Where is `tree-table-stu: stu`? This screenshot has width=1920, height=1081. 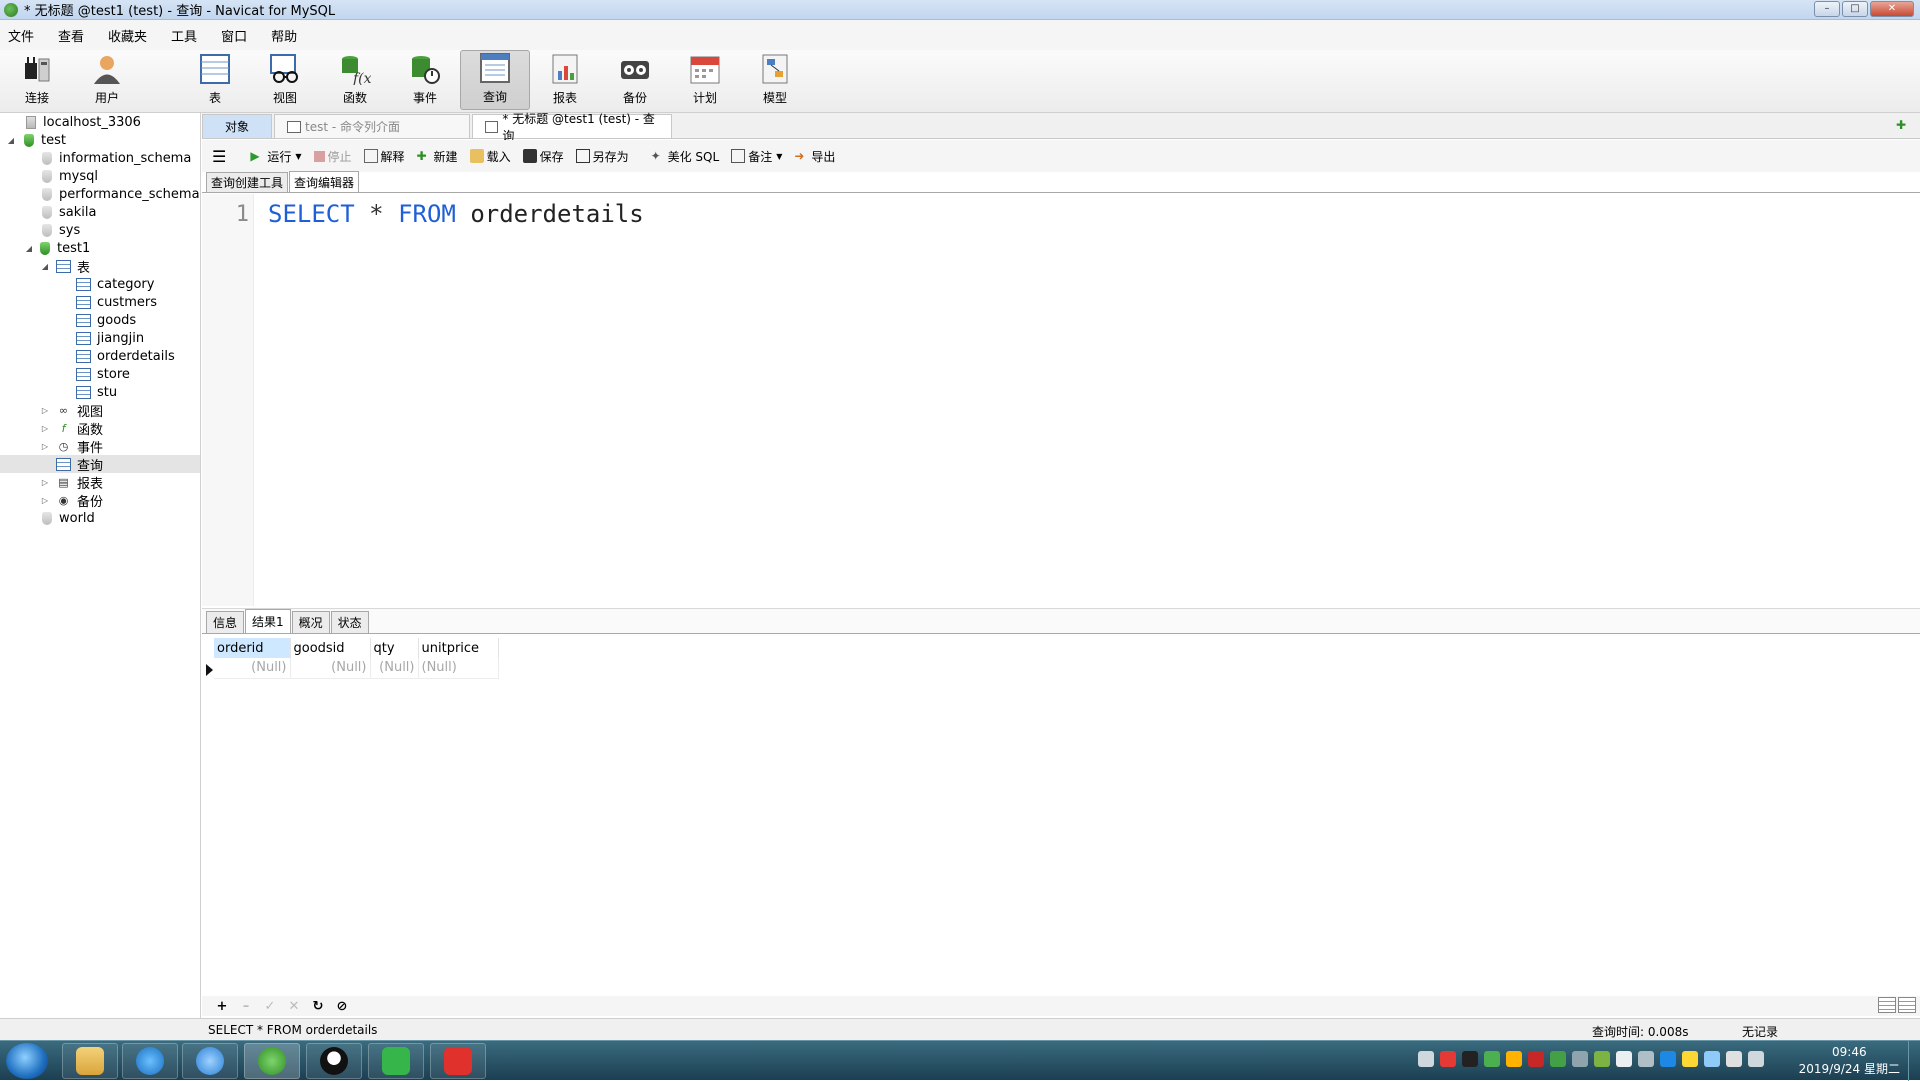
tree-table-stu: stu is located at coordinates (100, 392).